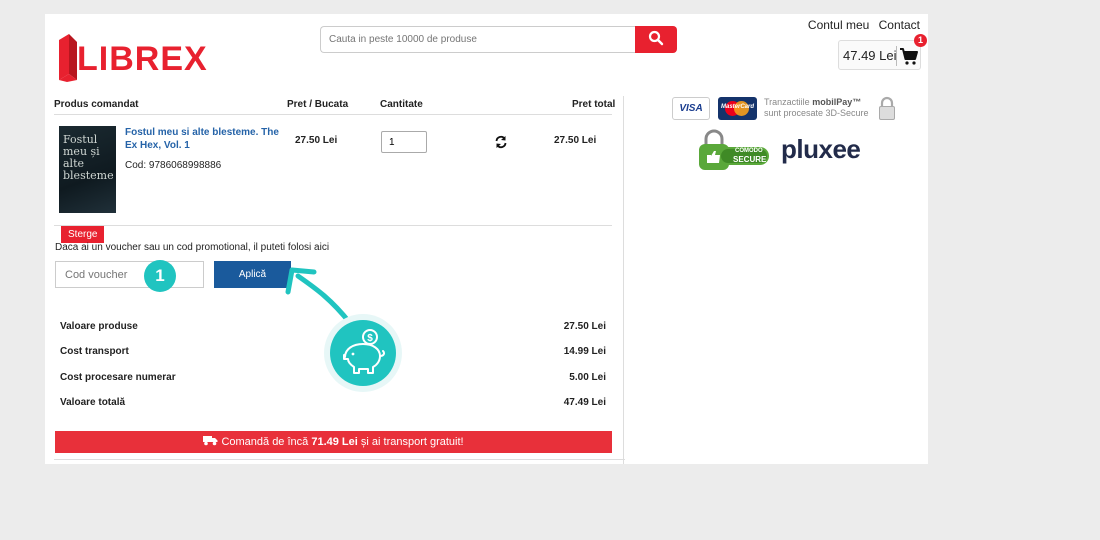  Describe the element at coordinates (94, 351) in the screenshot. I see `summary-label: Cost transport` at that location.